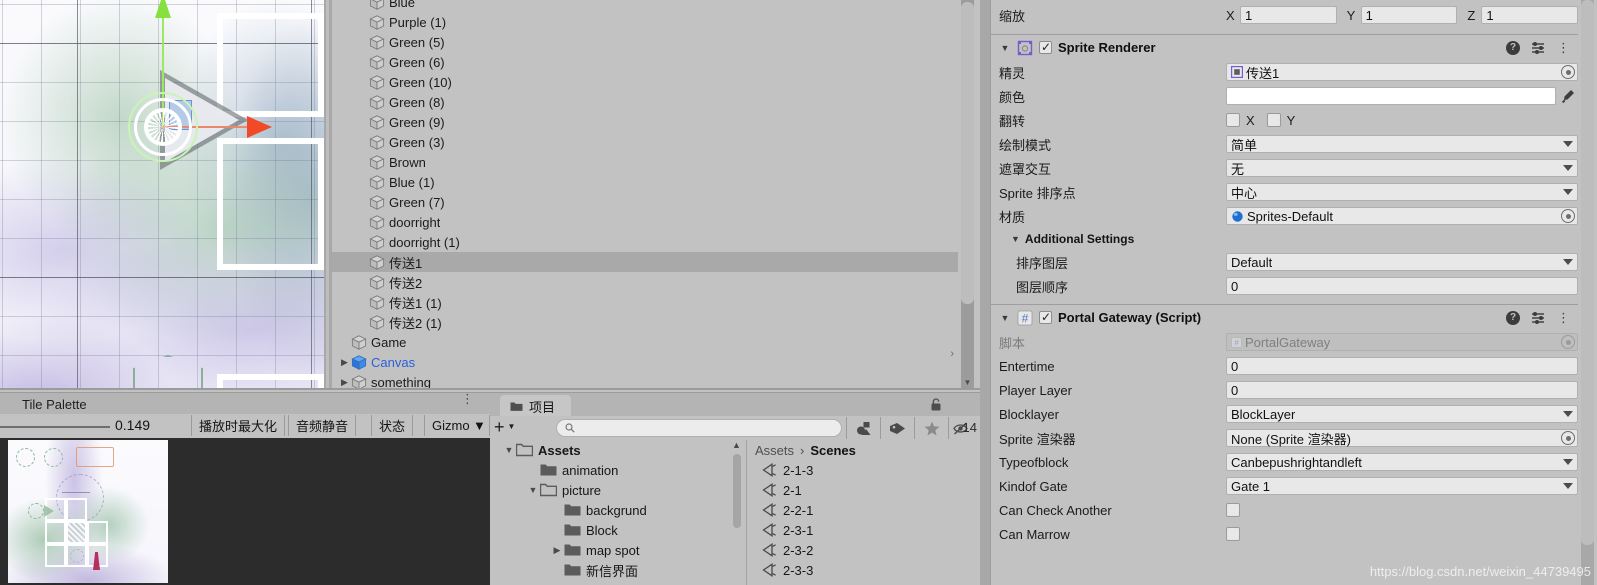  What do you see at coordinates (1402, 15) in the screenshot?
I see `scale-vector3: X 1 Y 1 Z 1` at bounding box center [1402, 15].